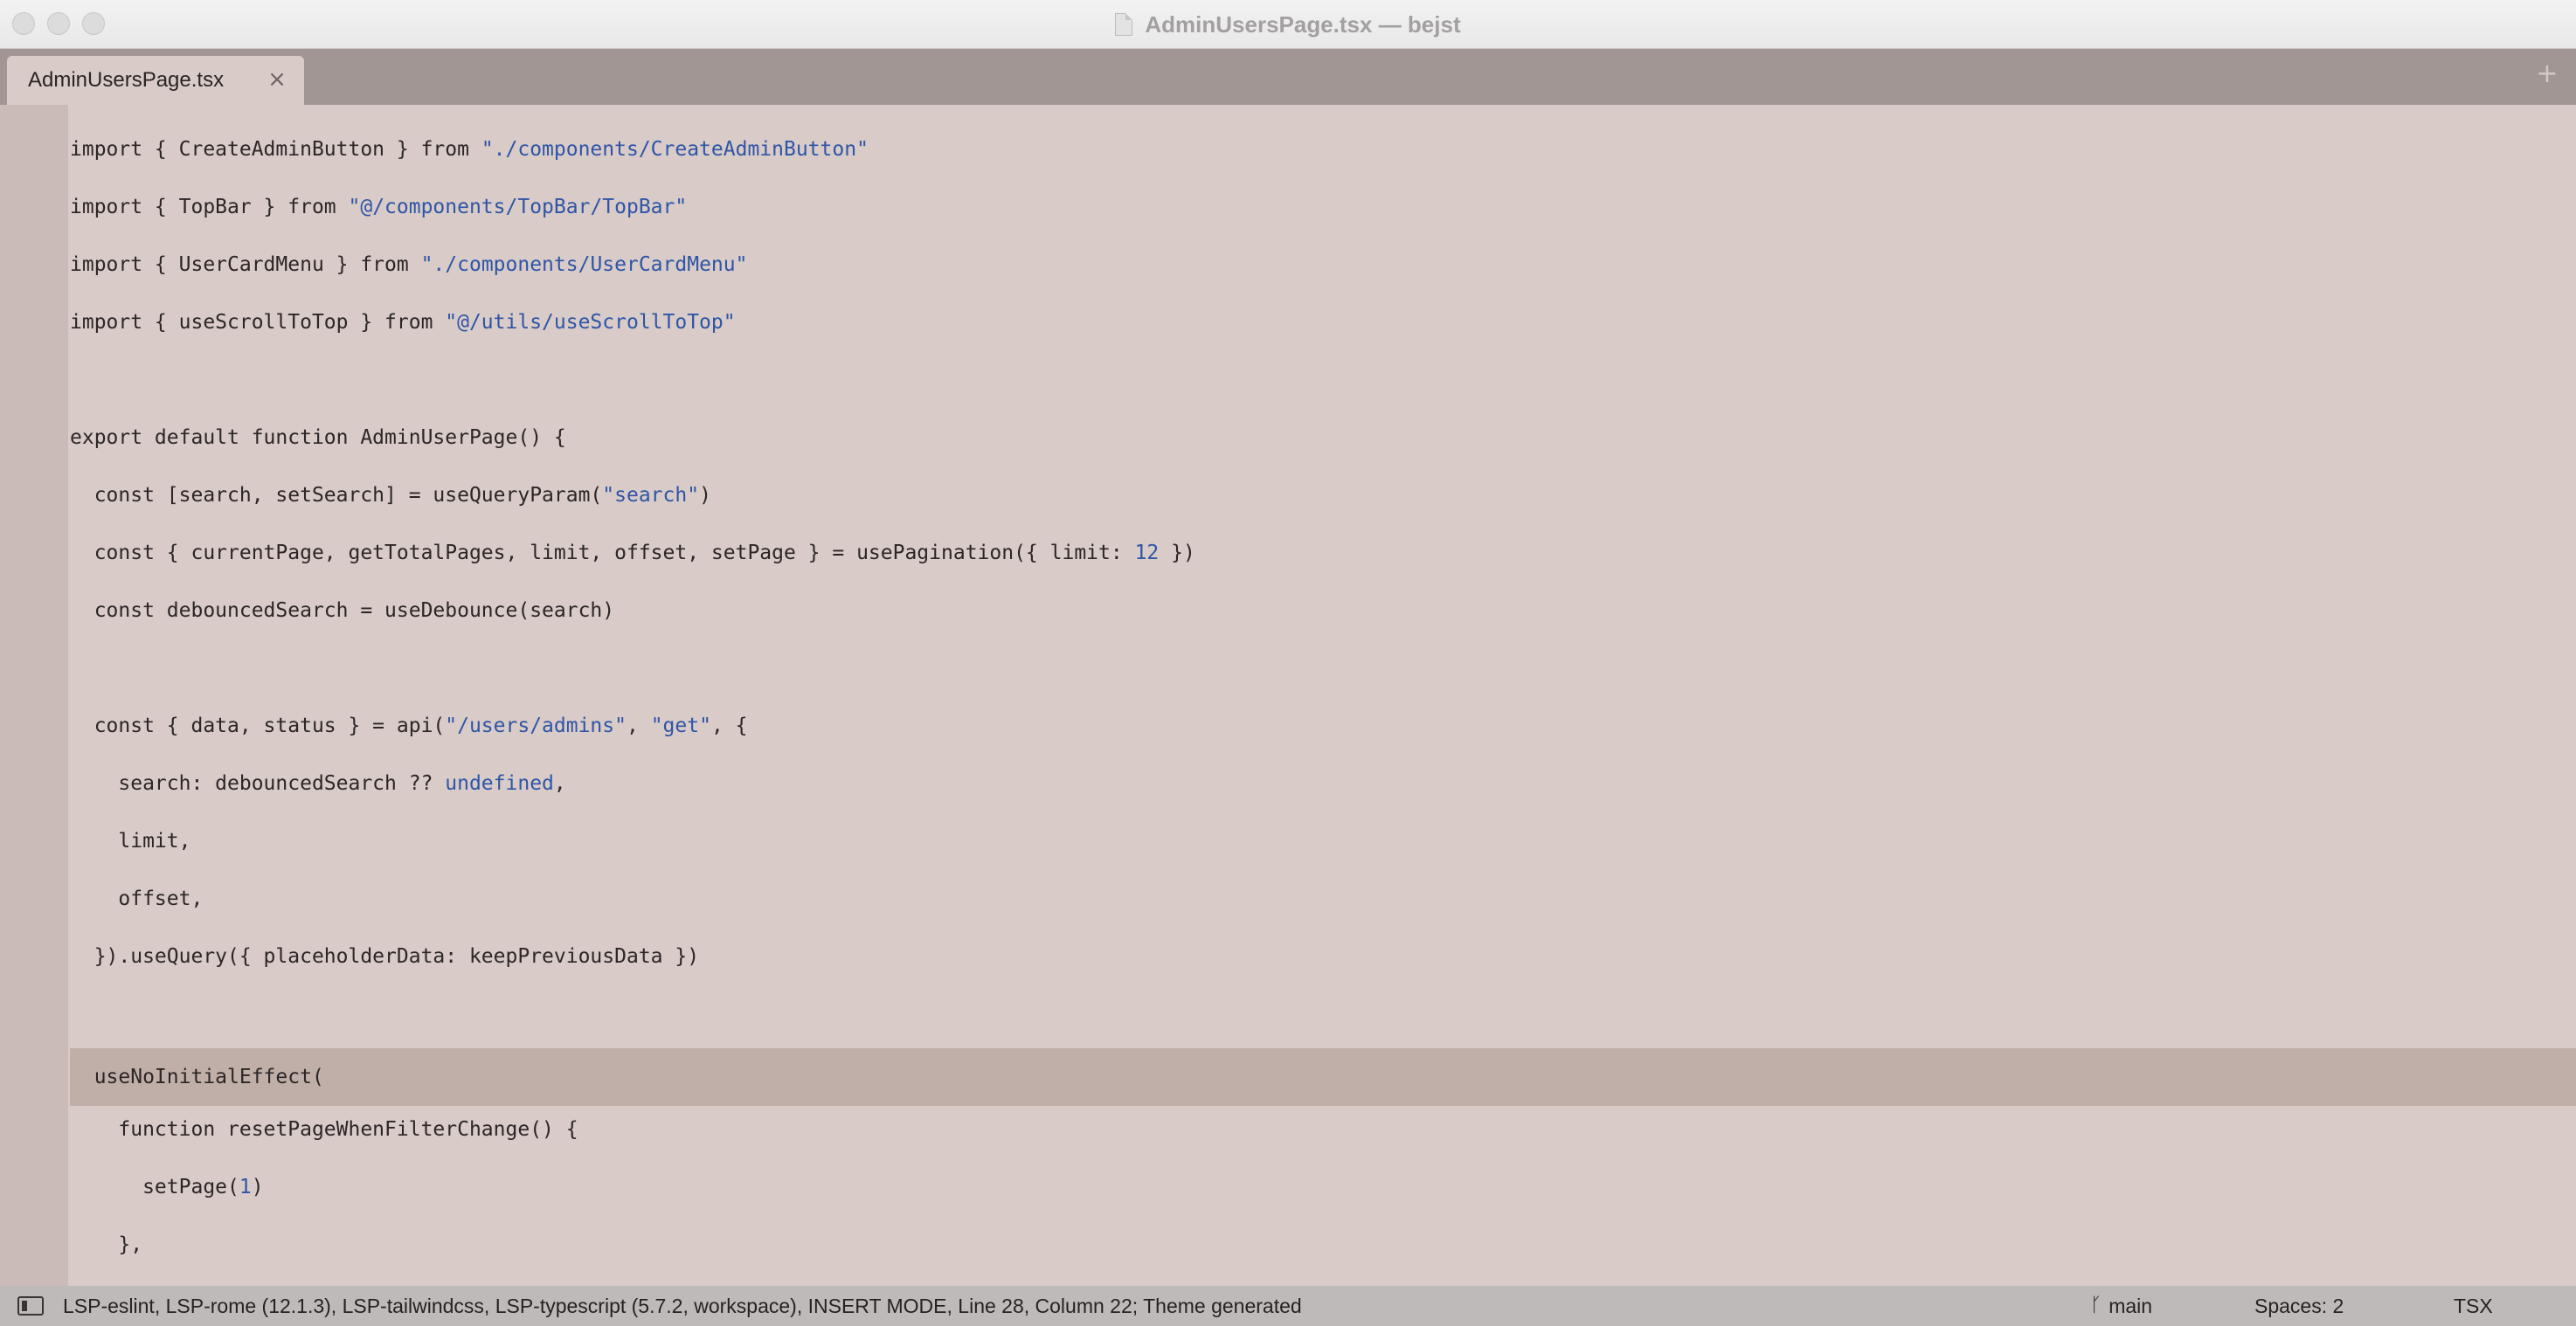 The height and width of the screenshot is (1326, 2576). What do you see at coordinates (275, 149) in the screenshot?
I see `code-token: import { CreateAdminButton } from` at bounding box center [275, 149].